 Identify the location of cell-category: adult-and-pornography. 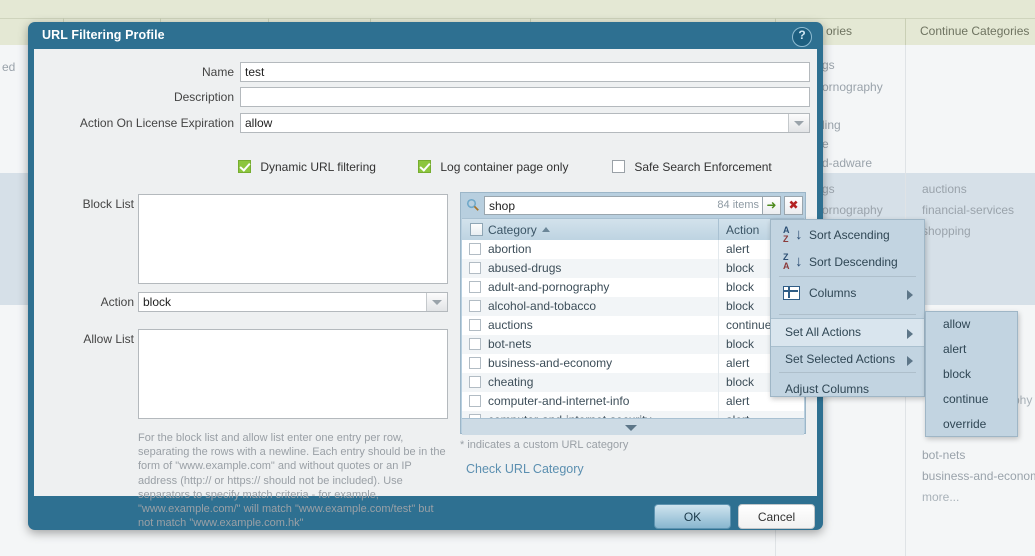
(549, 287).